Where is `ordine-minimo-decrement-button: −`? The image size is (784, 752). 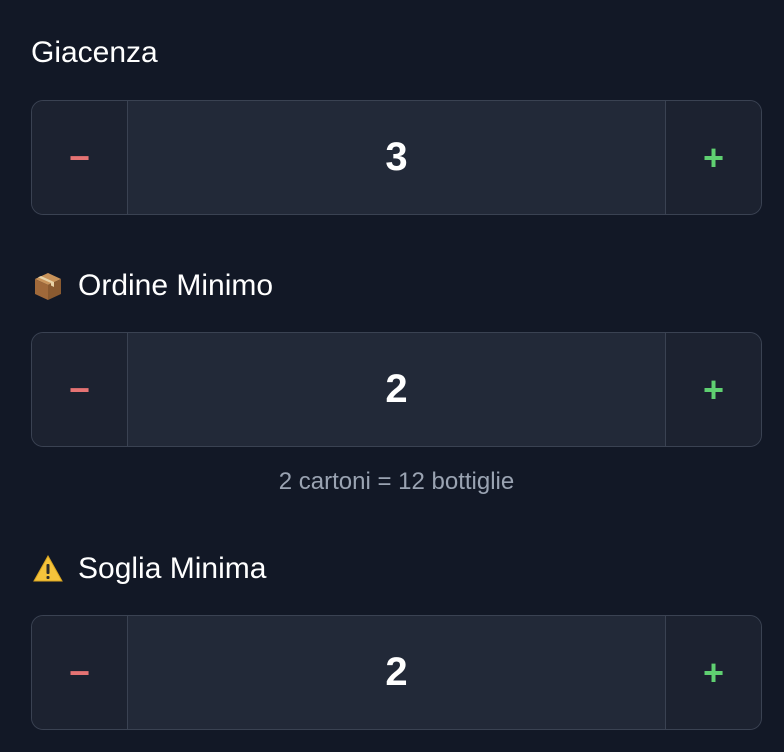 ordine-minimo-decrement-button: − is located at coordinates (80, 389).